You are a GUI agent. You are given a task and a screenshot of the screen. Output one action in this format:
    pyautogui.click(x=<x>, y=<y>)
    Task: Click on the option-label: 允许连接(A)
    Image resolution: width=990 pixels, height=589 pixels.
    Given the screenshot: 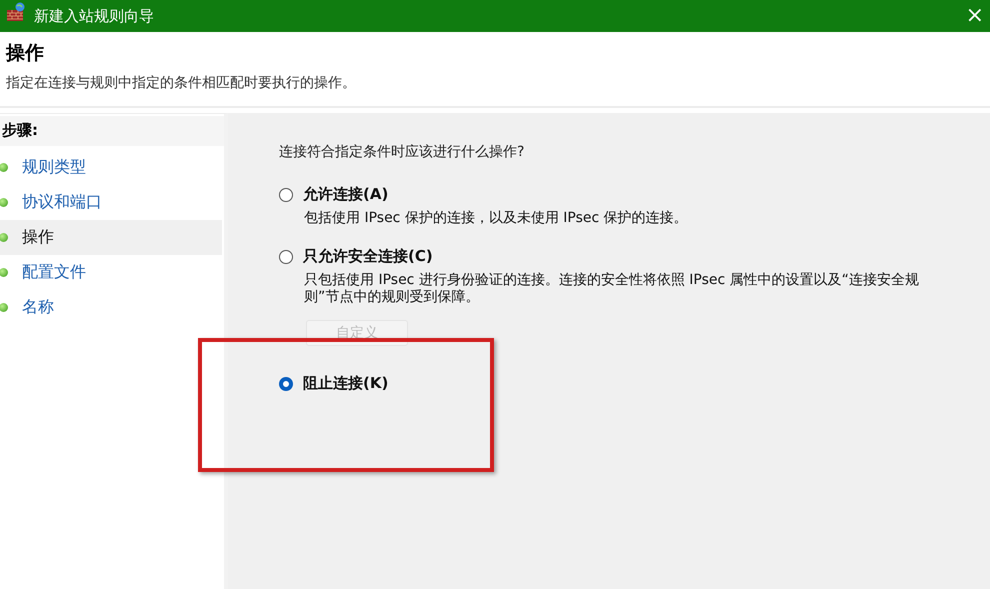 What is the action you would take?
    pyautogui.click(x=345, y=194)
    